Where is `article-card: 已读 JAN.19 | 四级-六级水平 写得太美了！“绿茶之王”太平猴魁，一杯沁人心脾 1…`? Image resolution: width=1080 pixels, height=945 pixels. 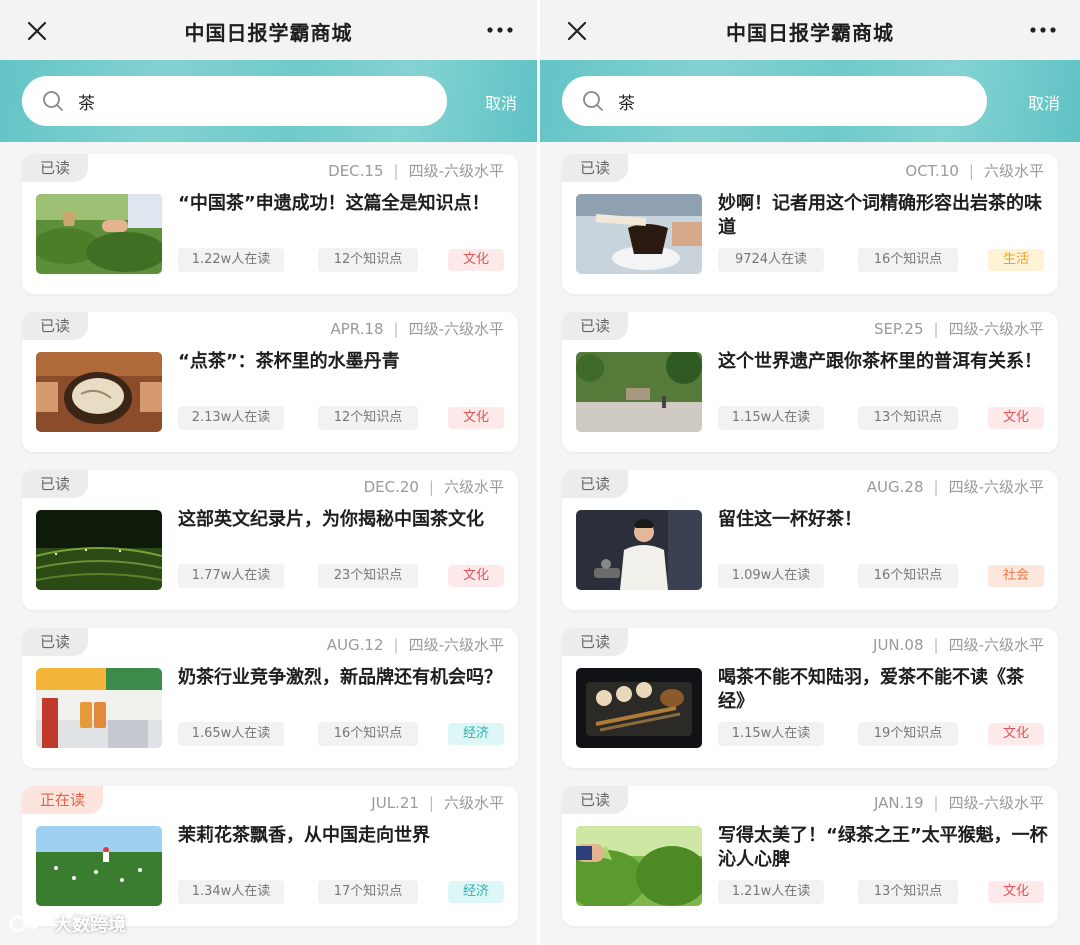 article-card: 已读 JAN.19 | 四级-六级水平 写得太美了！“绿茶之王”太平猴魁，一杯沁人心脾 1… is located at coordinates (810, 856).